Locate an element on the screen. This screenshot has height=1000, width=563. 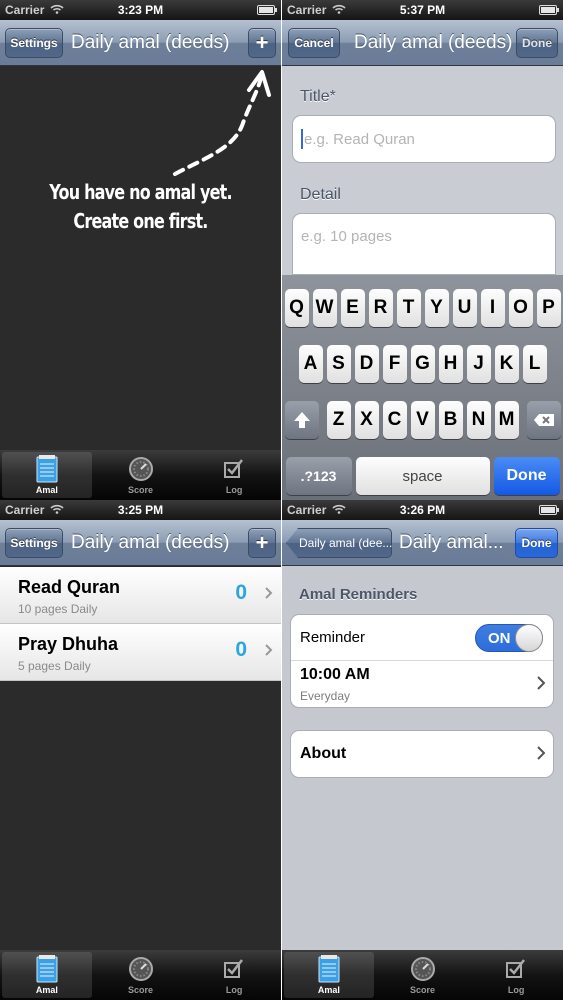
reminder-time-row: 10:00 AM Everyday is located at coordinates (422, 684).